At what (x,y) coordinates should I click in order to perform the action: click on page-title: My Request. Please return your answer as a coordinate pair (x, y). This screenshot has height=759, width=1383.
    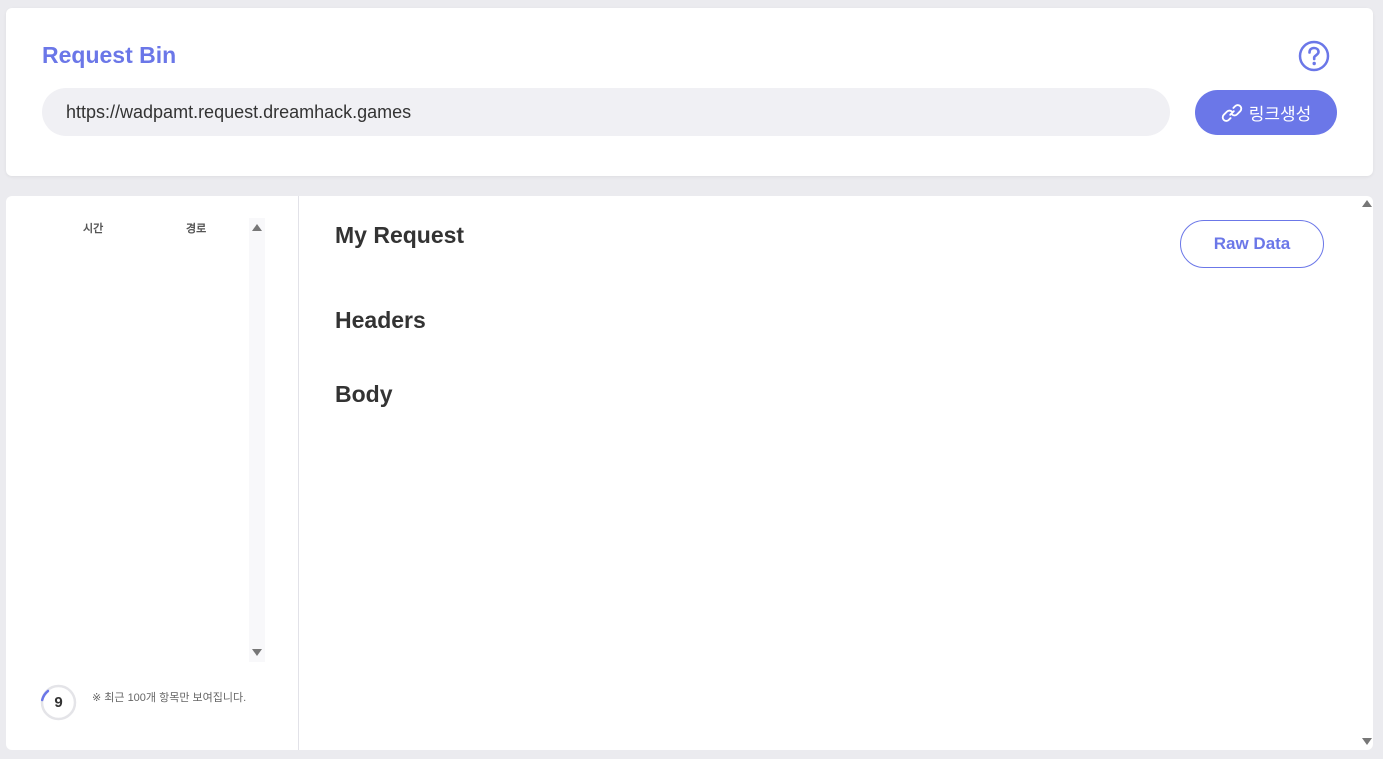
    Looking at the image, I should click on (400, 235).